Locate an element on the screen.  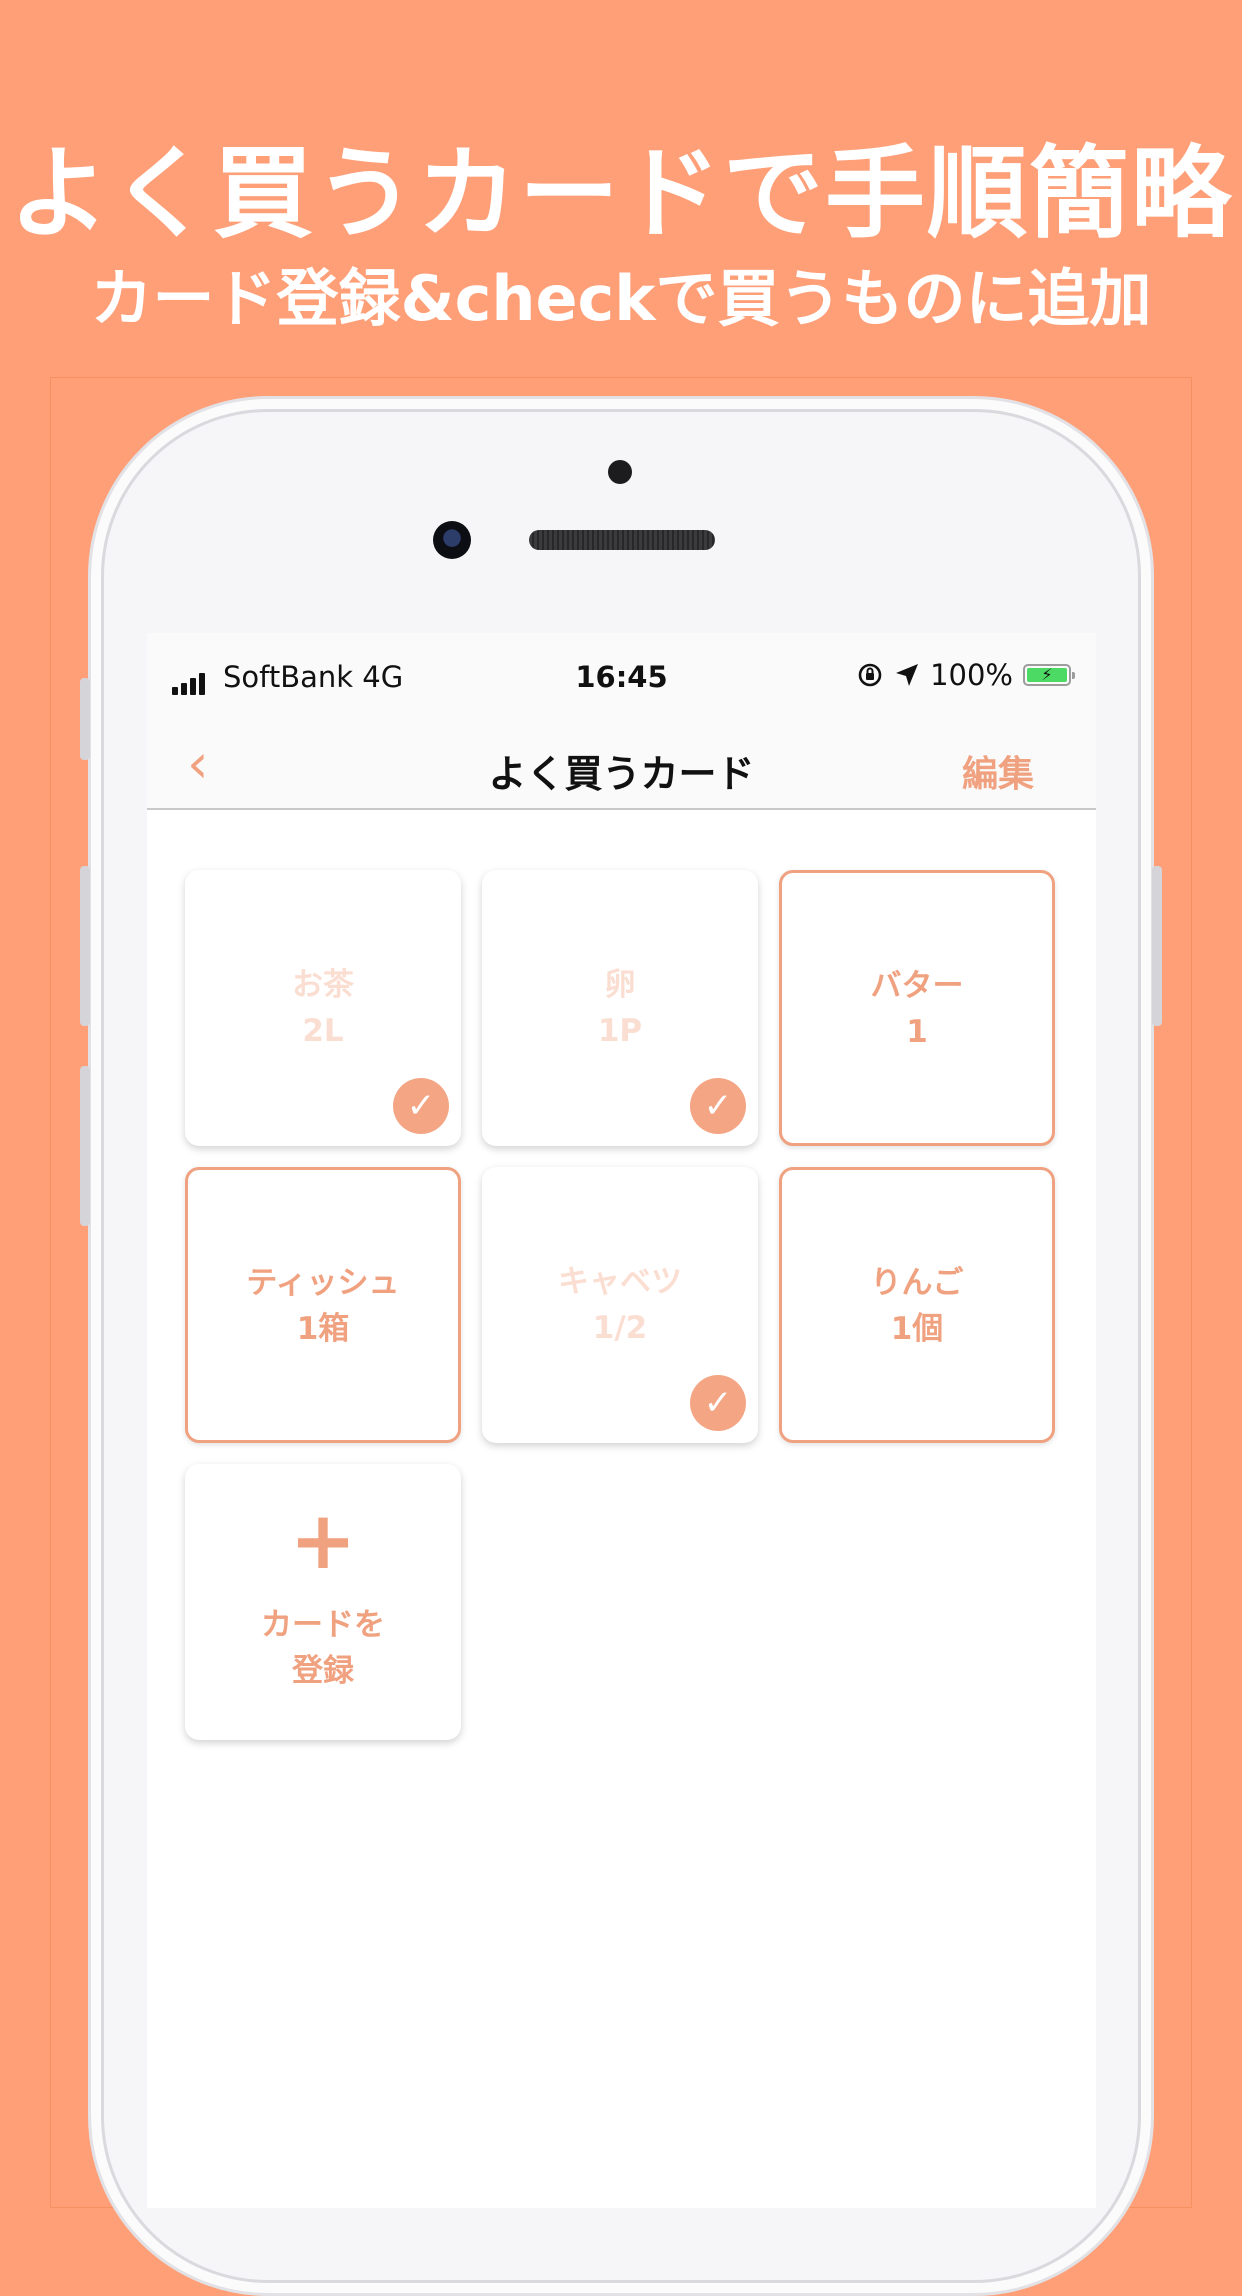
status-bar: SoftBank 4G 16:45 100% ⚡ is located at coordinates (621, 677).